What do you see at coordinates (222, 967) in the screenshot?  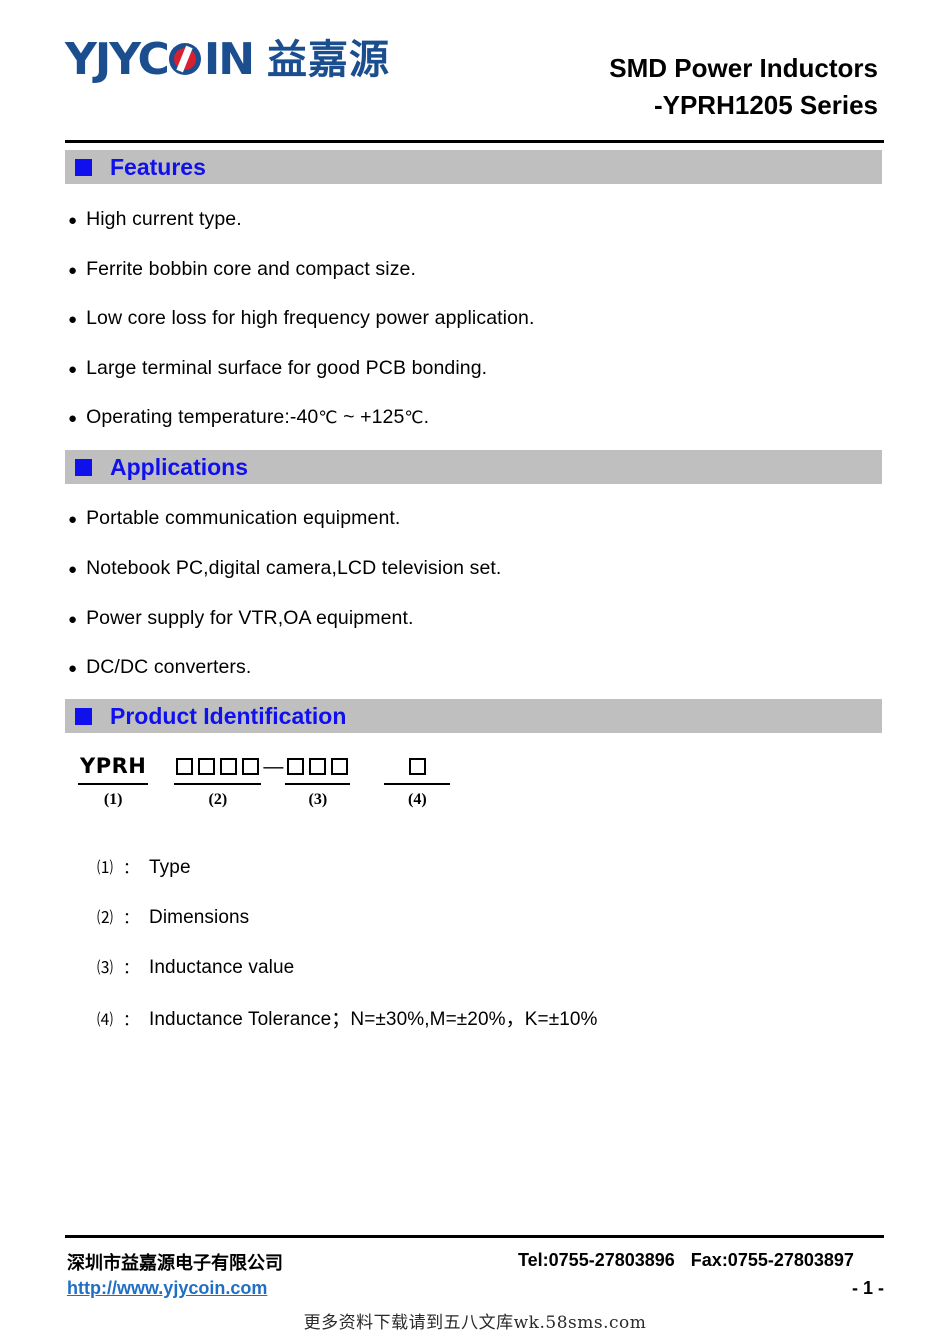 I see `legend-text: Inductance value` at bounding box center [222, 967].